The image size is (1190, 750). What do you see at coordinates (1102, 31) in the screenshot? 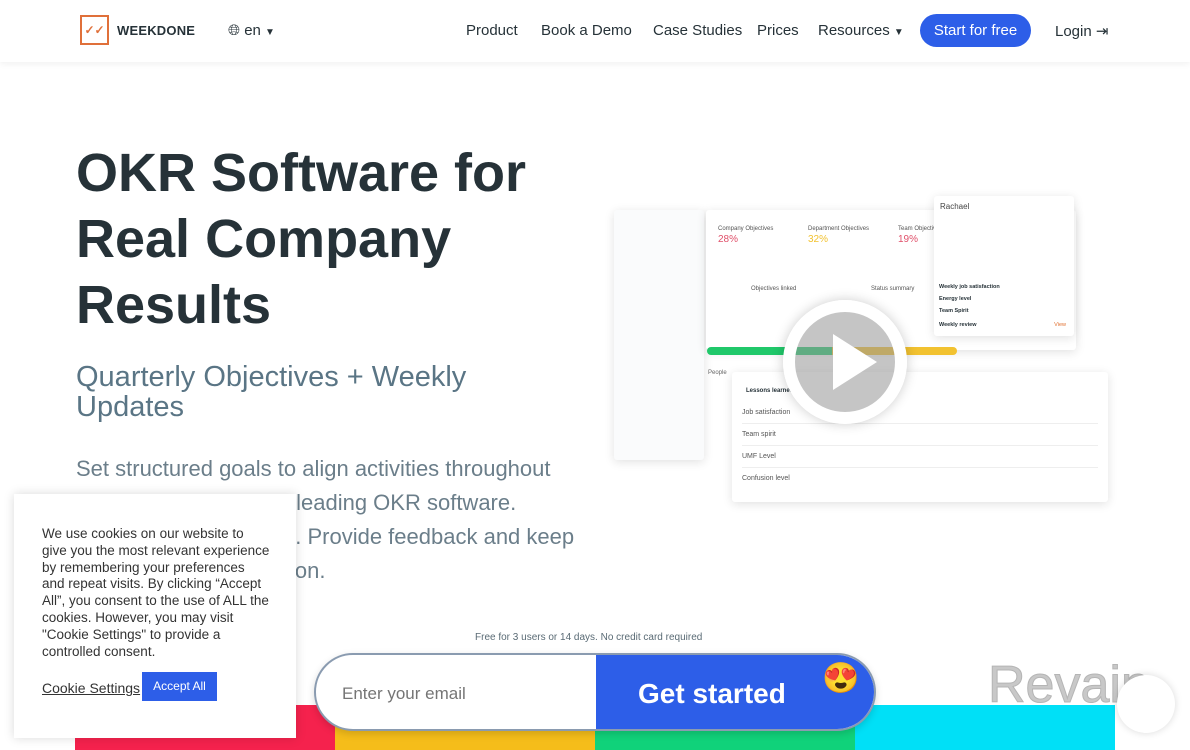
I see `login-arrow-icon: ⇥` at bounding box center [1102, 31].